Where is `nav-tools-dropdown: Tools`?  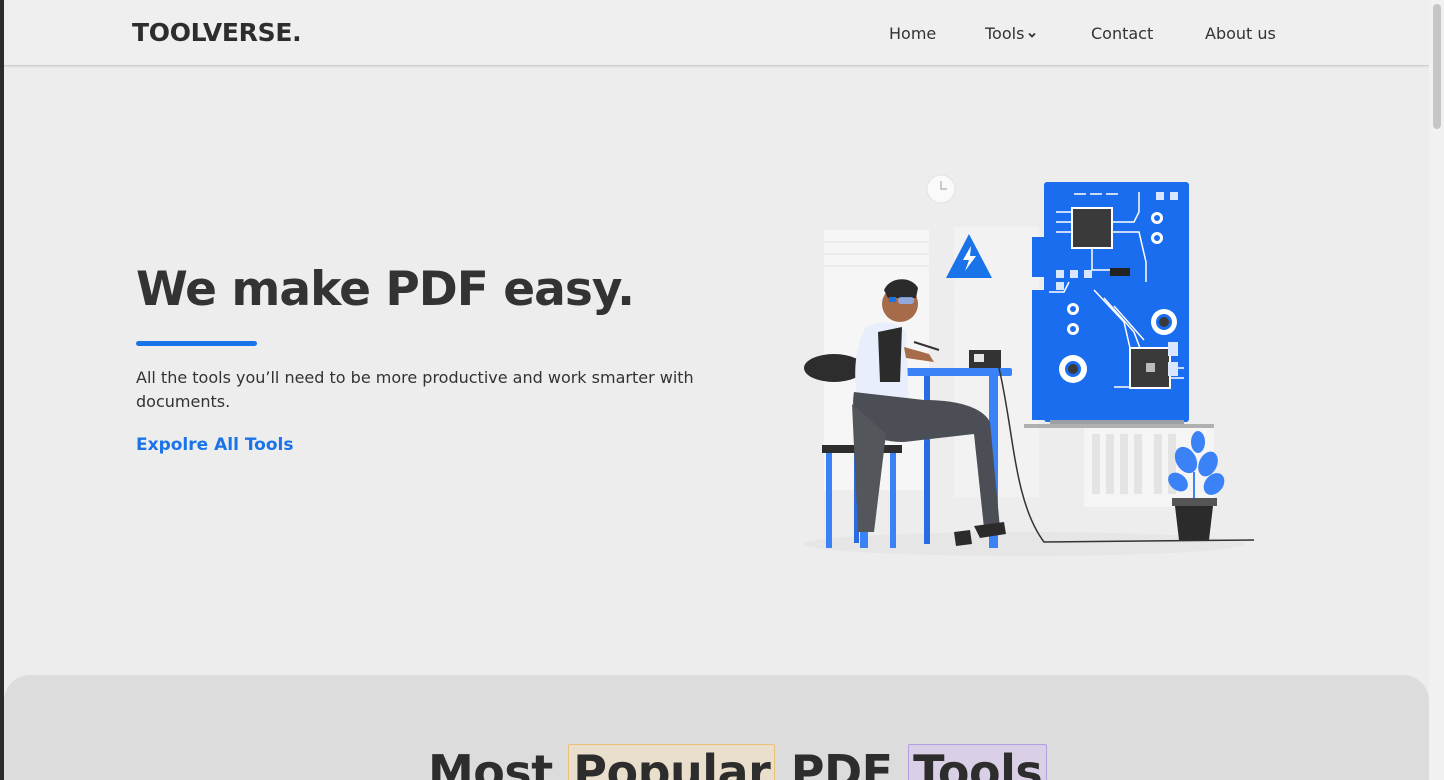
nav-tools-dropdown: Tools is located at coordinates (1011, 33).